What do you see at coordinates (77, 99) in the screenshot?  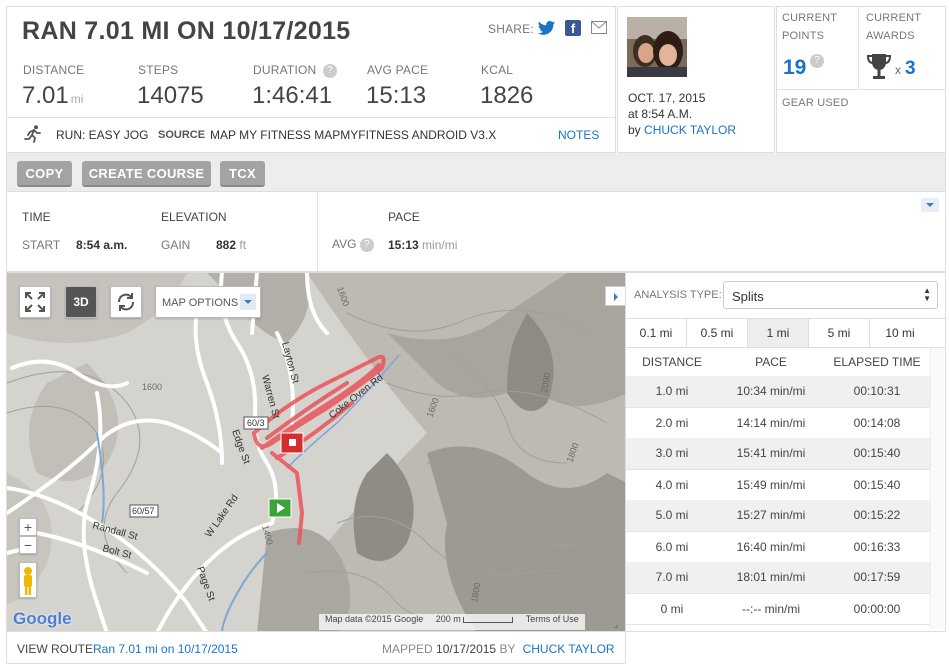 I see `distance-unit: mi` at bounding box center [77, 99].